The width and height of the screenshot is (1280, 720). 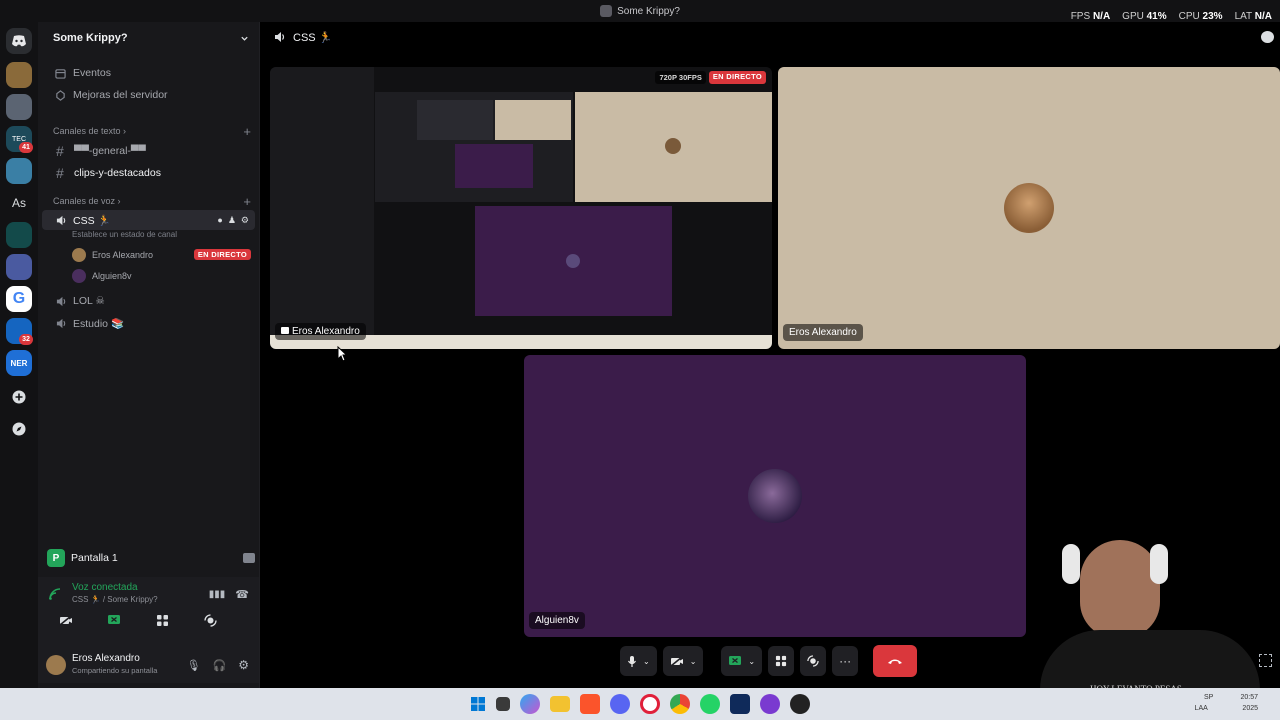 What do you see at coordinates (245, 220) in the screenshot?
I see `settings-icon: ⚙` at bounding box center [245, 220].